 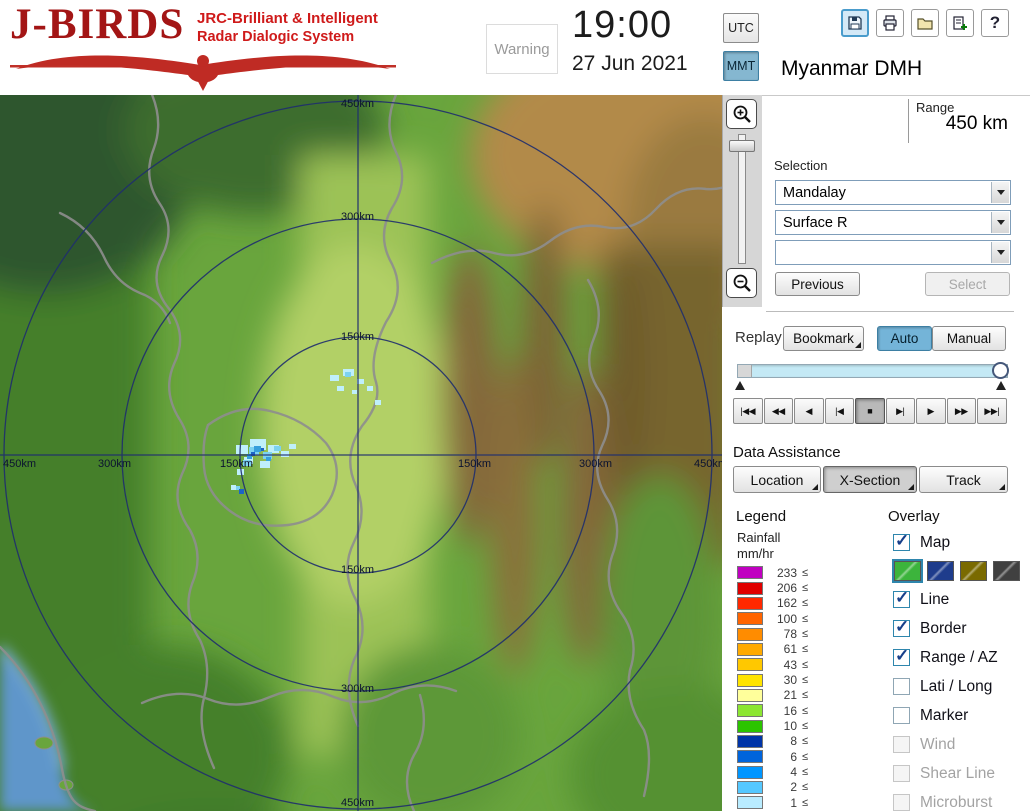 I want to click on magnifier-minus-icon, so click(x=742, y=283).